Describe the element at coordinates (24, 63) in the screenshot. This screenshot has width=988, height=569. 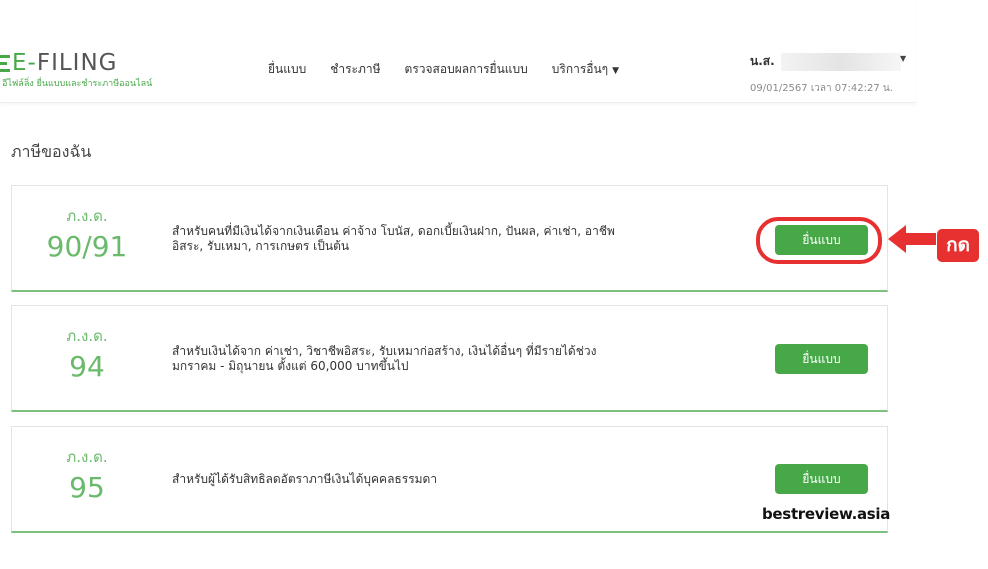
I see `logo-dash: E-` at that location.